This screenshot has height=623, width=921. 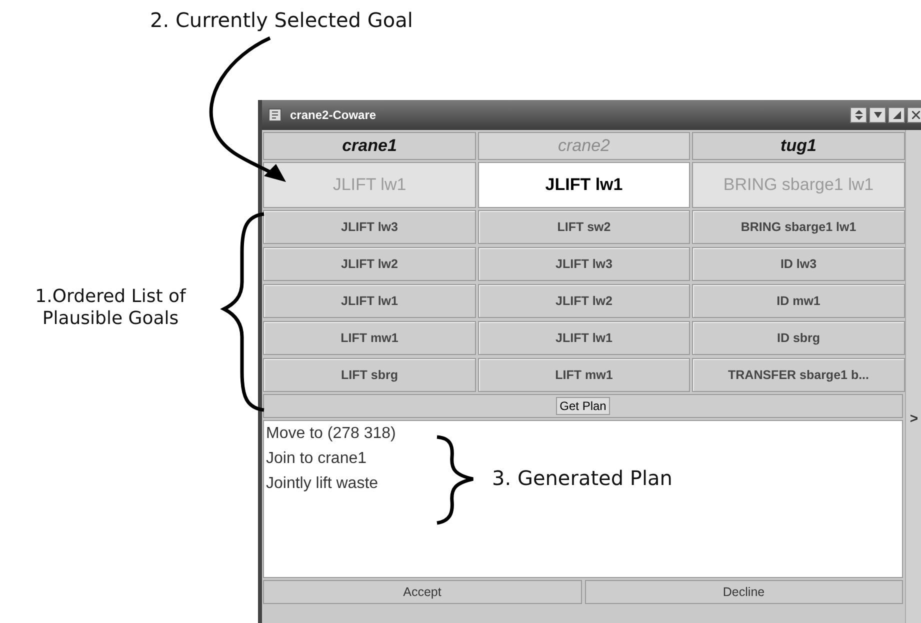 What do you see at coordinates (422, 592) in the screenshot?
I see `accept-button: Accept` at bounding box center [422, 592].